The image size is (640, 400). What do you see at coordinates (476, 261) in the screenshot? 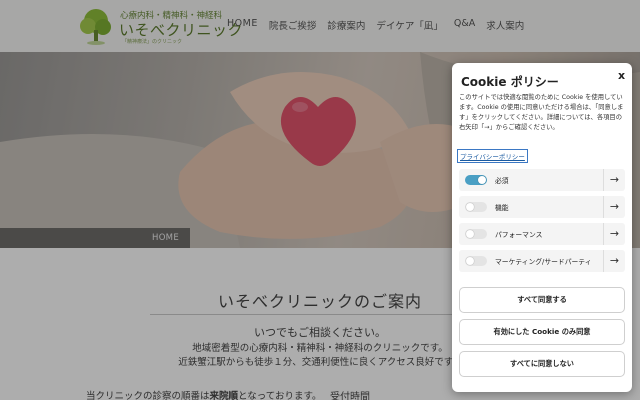
I see `toggle-marketing` at bounding box center [476, 261].